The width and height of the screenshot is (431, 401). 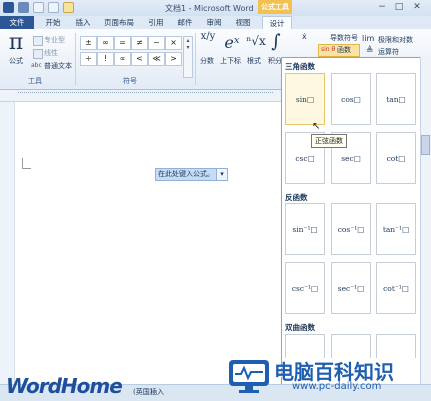 I want to click on tab-review: 审阅, so click(x=214, y=22).